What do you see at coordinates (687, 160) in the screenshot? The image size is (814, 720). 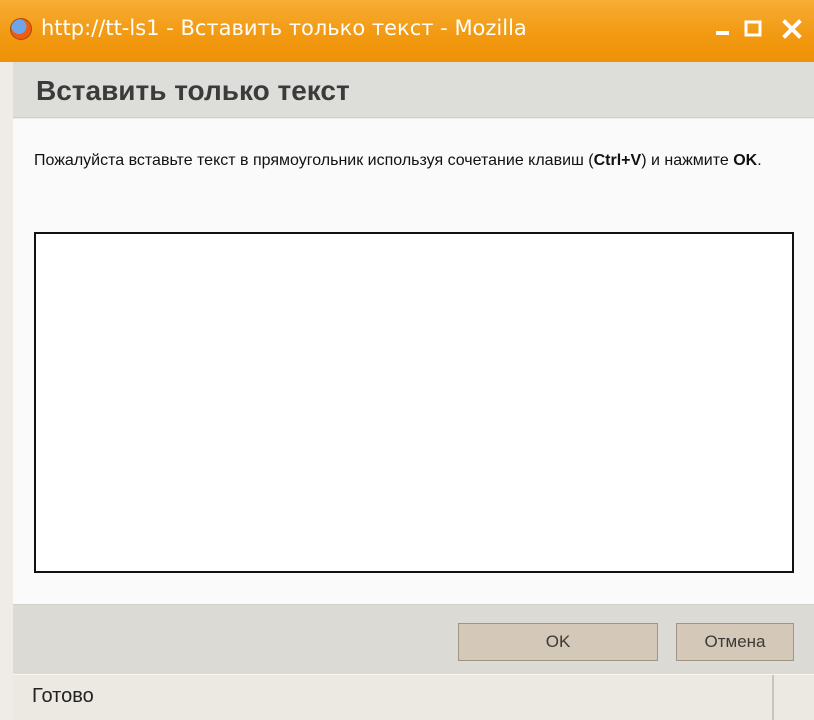 I see `instruction-text: ) и нажмите` at bounding box center [687, 160].